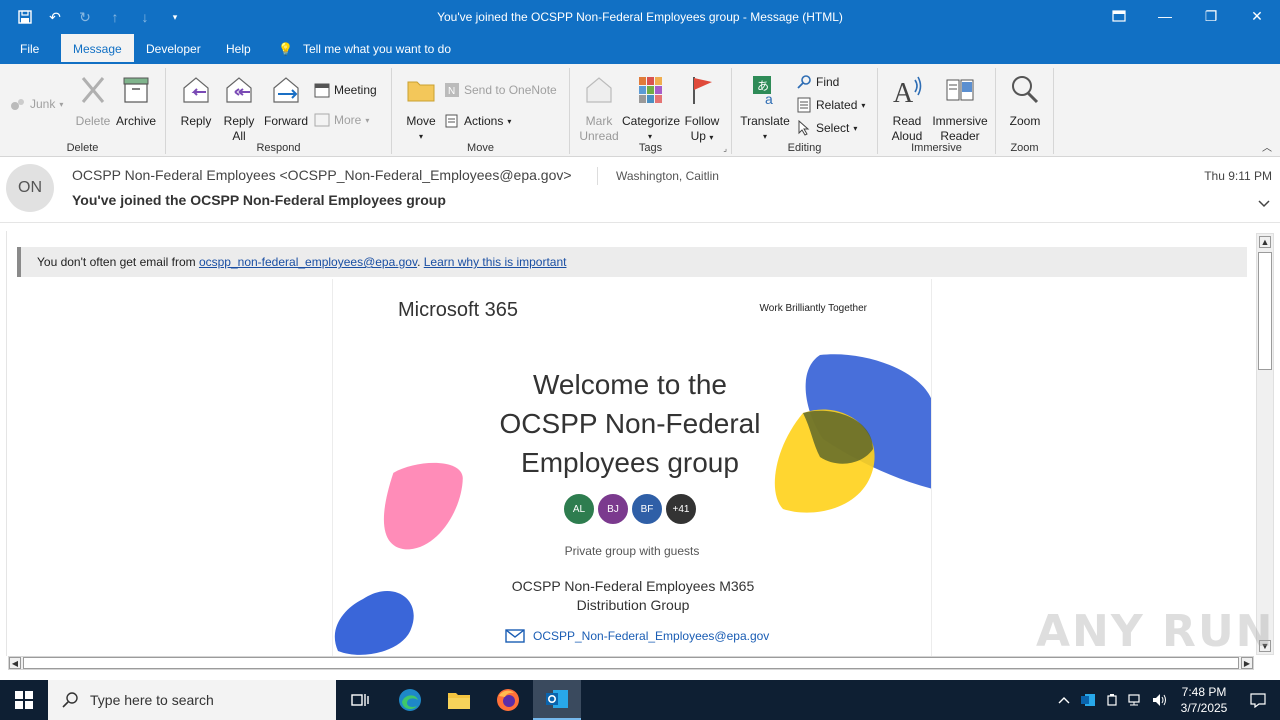 The height and width of the screenshot is (720, 1280). Describe the element at coordinates (421, 109) in the screenshot. I see `move-button: Move ▾` at that location.